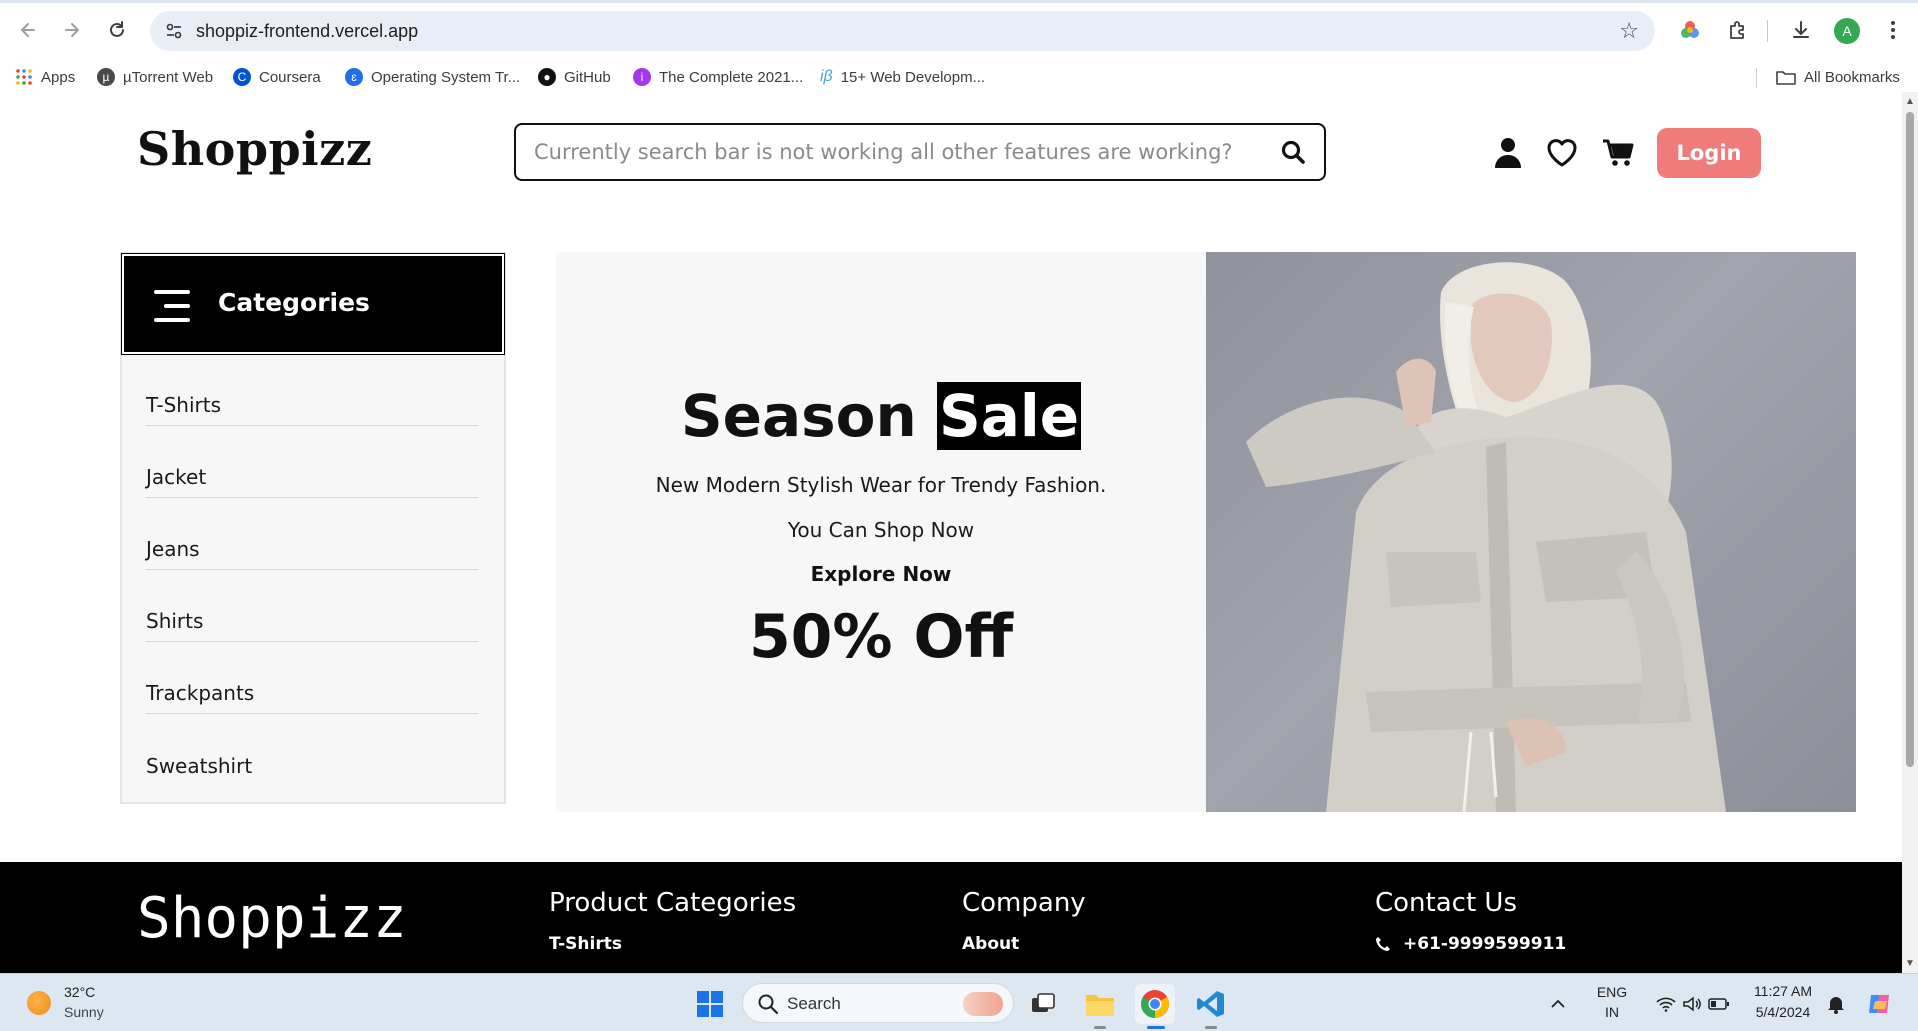 Image resolution: width=1918 pixels, height=1031 pixels. I want to click on bookmark-utorrent: µ µTorrent Web, so click(155, 77).